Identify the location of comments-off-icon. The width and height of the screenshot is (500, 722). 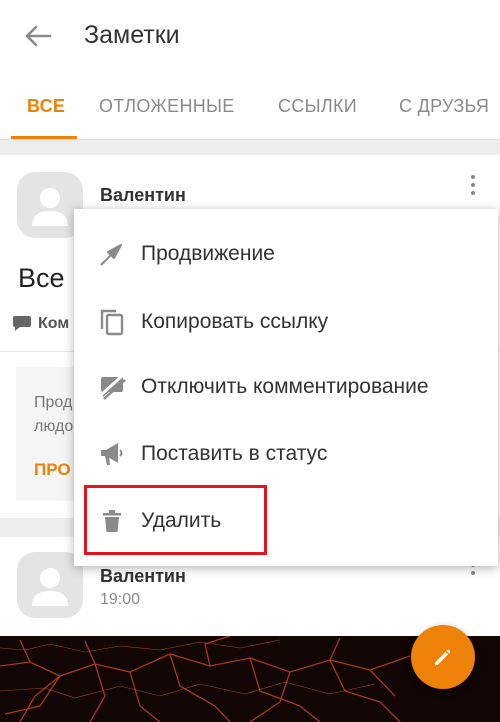
(112, 386).